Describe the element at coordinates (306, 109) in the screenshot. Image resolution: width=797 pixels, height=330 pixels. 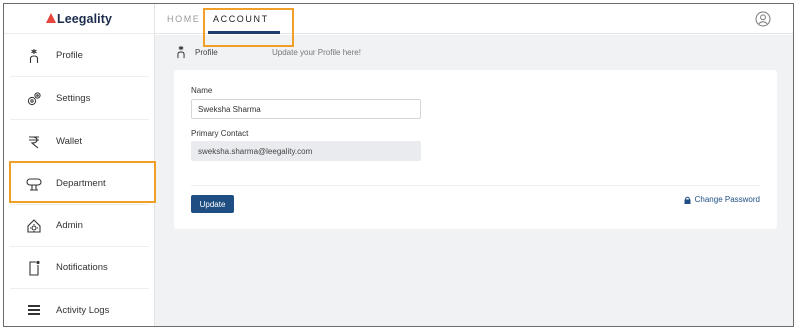
I see `name-field` at that location.